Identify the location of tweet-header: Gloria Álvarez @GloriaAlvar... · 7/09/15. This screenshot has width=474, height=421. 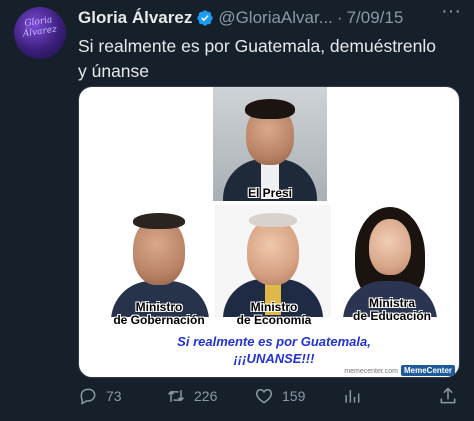
(240, 18).